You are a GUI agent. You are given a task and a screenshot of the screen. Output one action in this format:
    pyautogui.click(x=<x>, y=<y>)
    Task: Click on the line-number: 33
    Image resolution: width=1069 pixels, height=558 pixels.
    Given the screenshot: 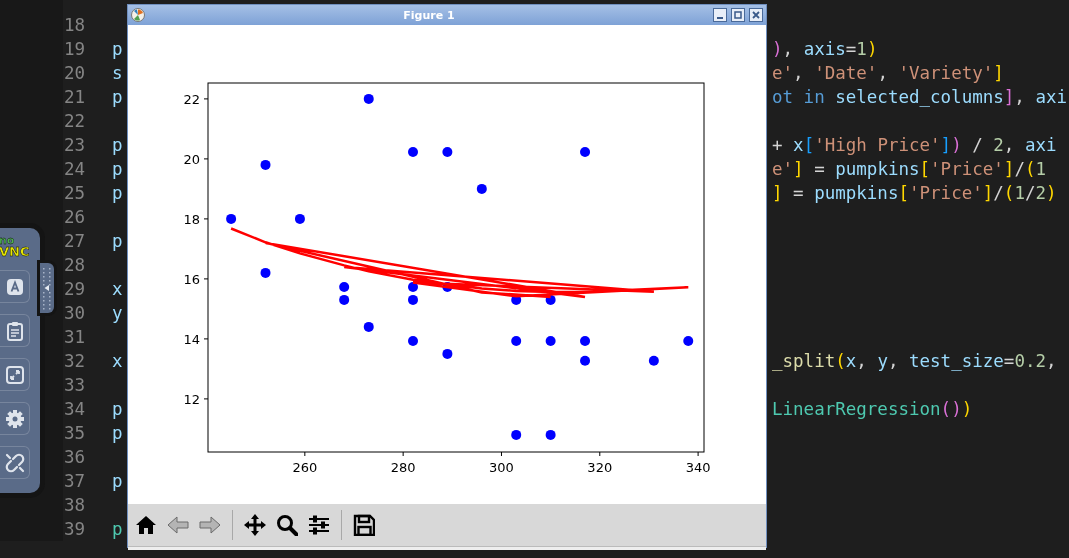 What is the action you would take?
    pyautogui.click(x=74, y=385)
    